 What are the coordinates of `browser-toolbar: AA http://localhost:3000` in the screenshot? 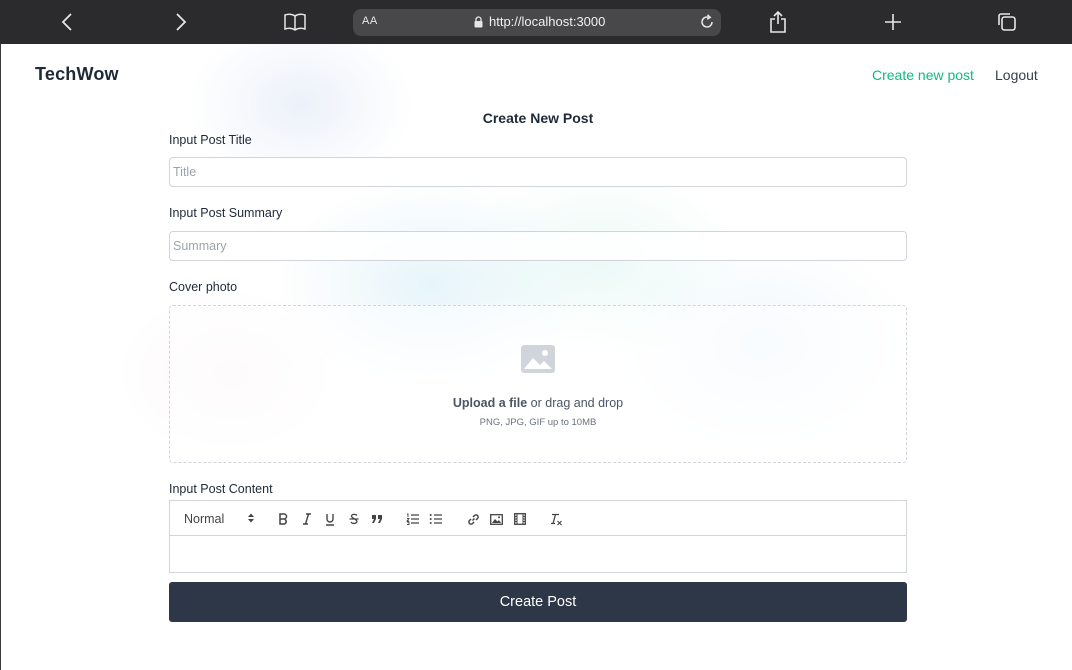 It's located at (536, 22).